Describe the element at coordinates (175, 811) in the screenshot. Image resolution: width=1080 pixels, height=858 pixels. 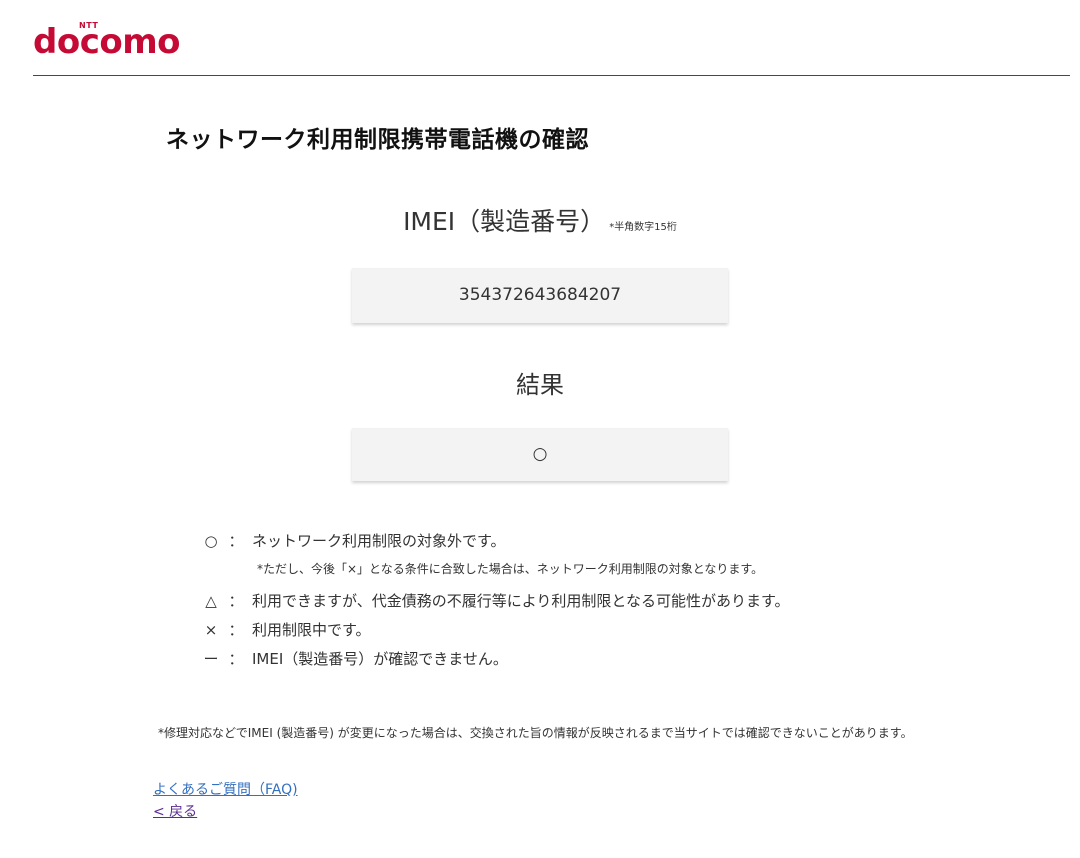
I see `back-link: < 戻る` at that location.